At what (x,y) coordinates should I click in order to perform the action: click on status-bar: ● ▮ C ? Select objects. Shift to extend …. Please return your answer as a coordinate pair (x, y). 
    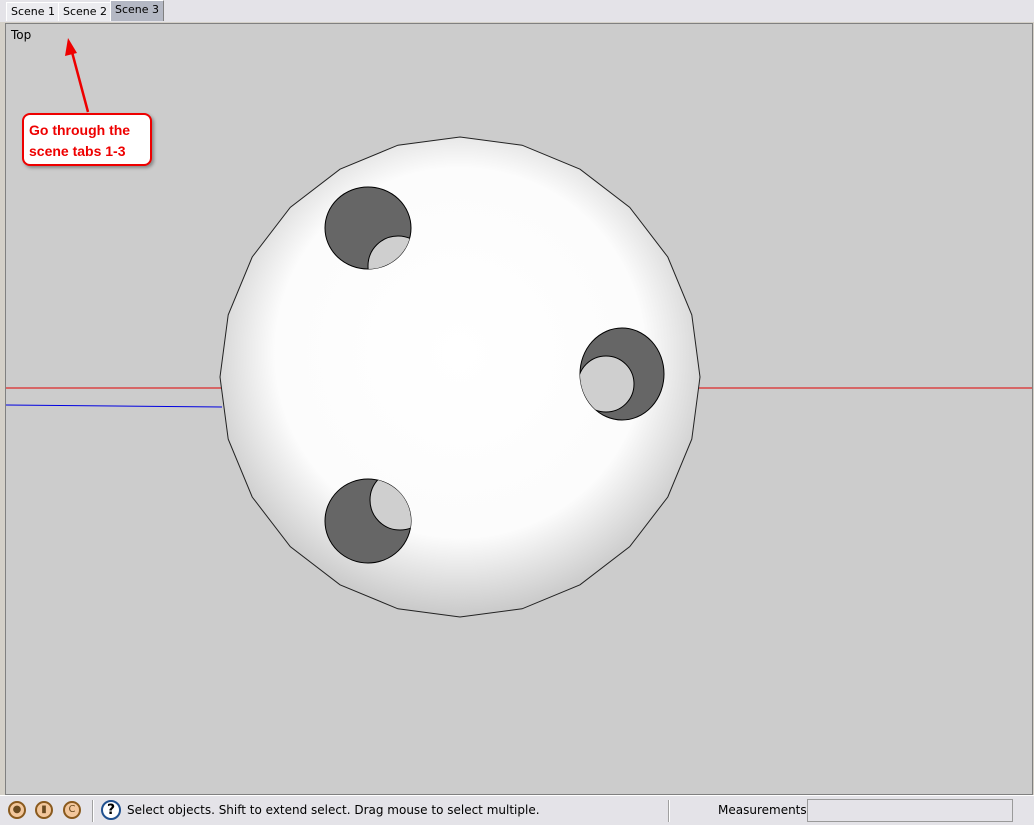
    Looking at the image, I should click on (517, 810).